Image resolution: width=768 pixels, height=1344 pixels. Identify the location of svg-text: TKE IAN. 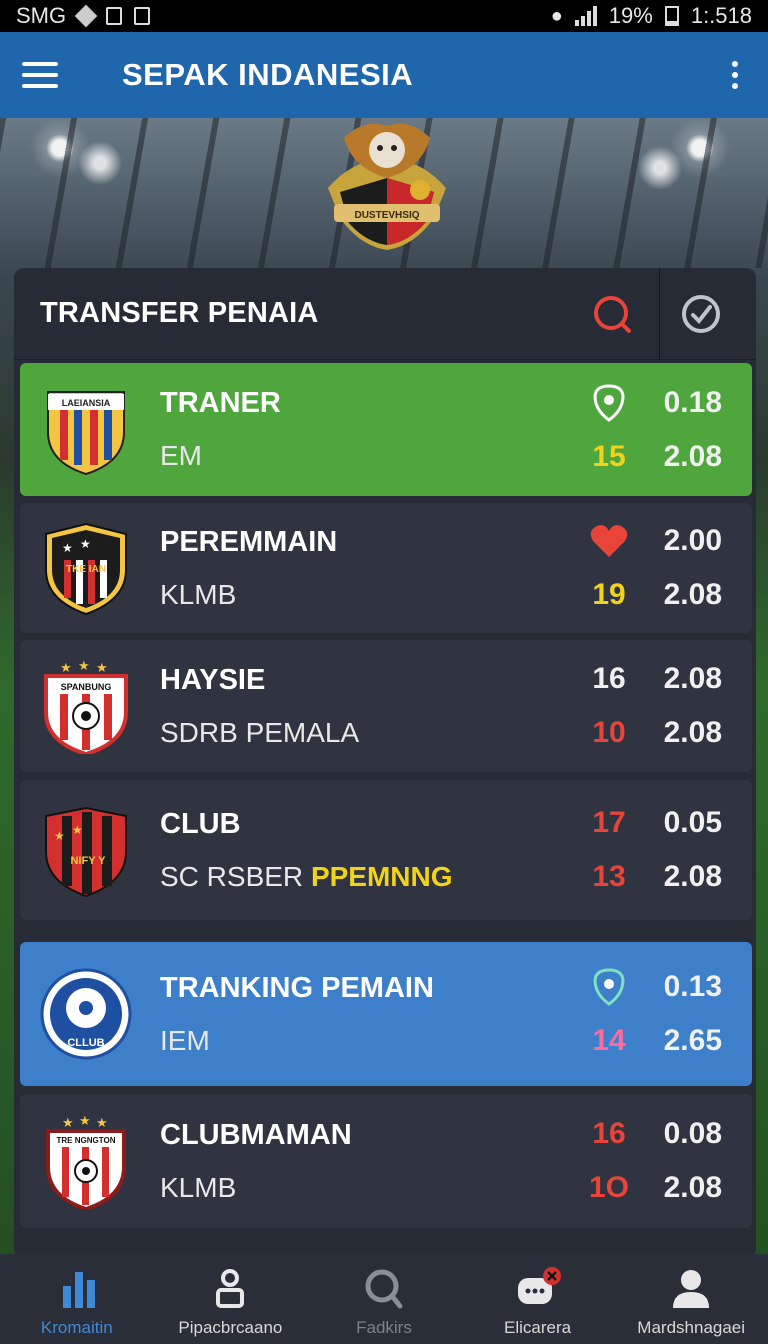
(86, 569).